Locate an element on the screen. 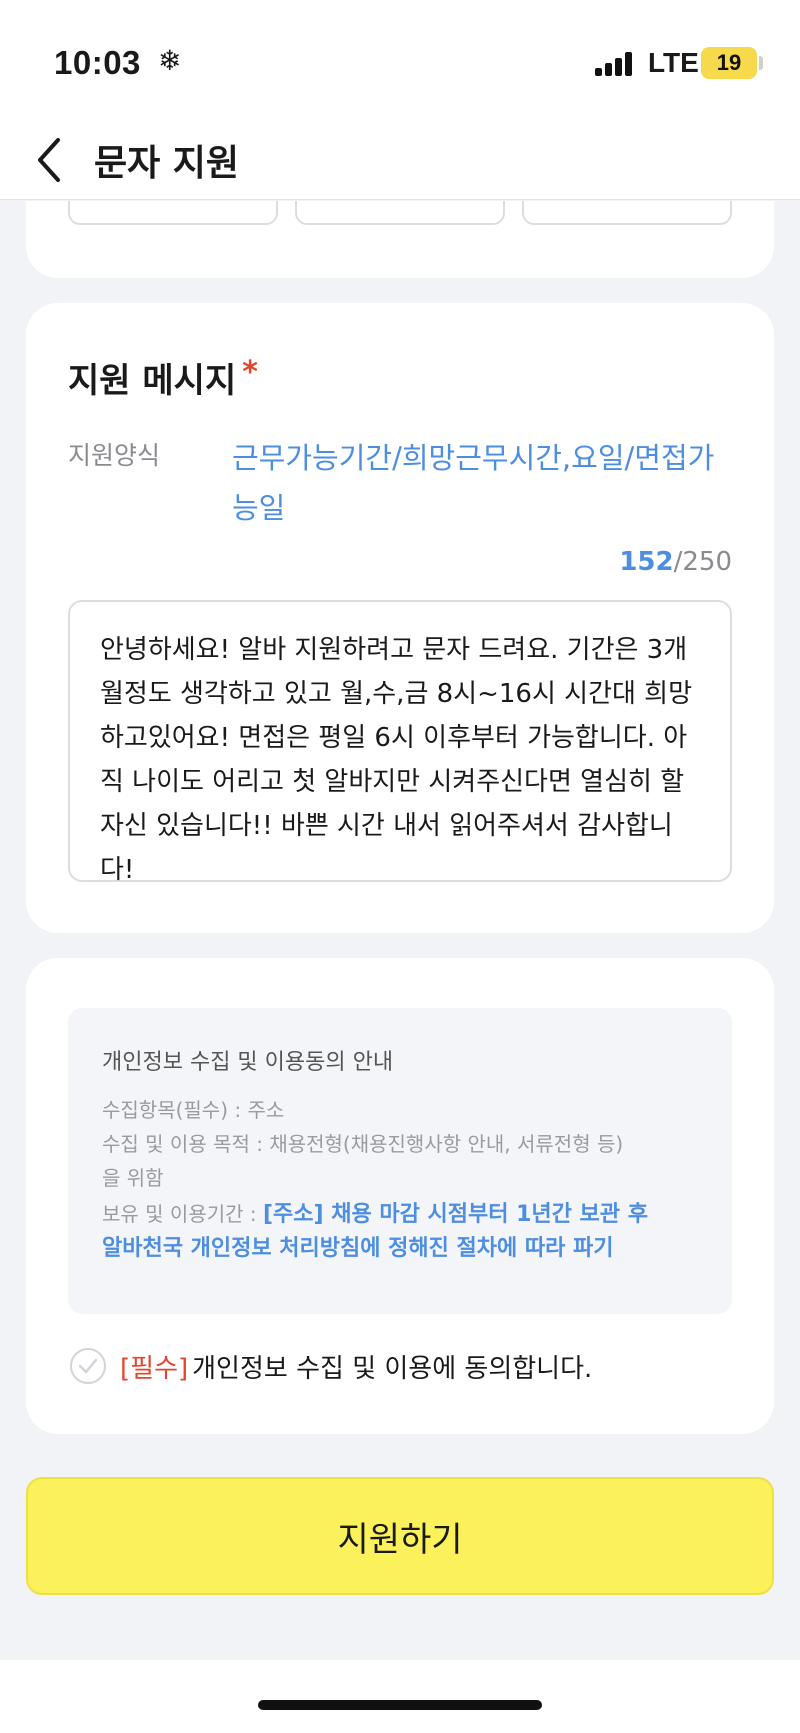 This screenshot has width=800, height=1733. battery-level: 19 is located at coordinates (729, 62).